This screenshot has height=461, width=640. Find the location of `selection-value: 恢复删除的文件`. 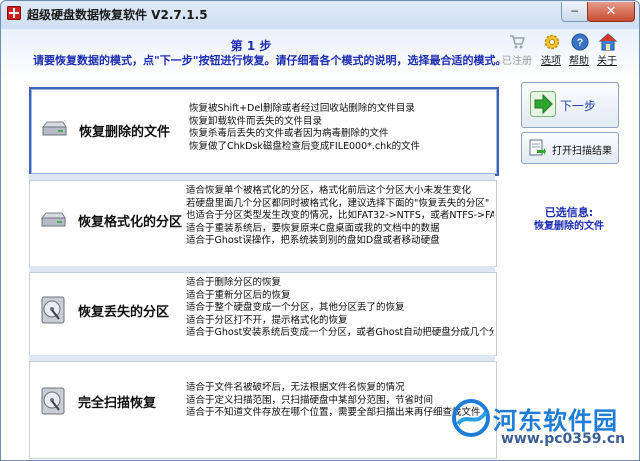

selection-value: 恢复删除的文件 is located at coordinates (569, 226).